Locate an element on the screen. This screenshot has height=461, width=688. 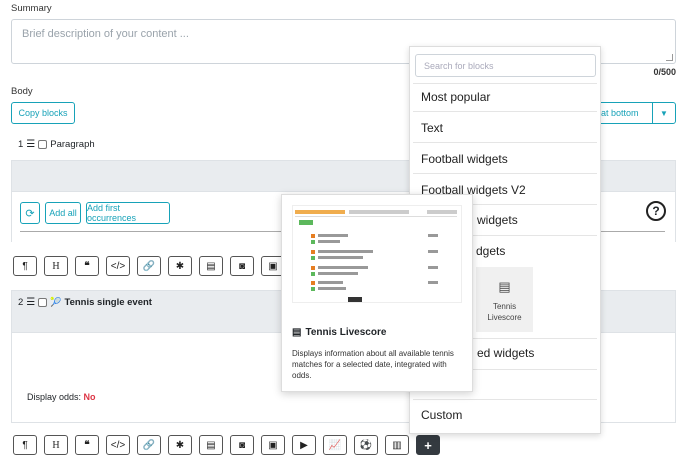
popup-title: Tennis Livescore is located at coordinates (346, 332).